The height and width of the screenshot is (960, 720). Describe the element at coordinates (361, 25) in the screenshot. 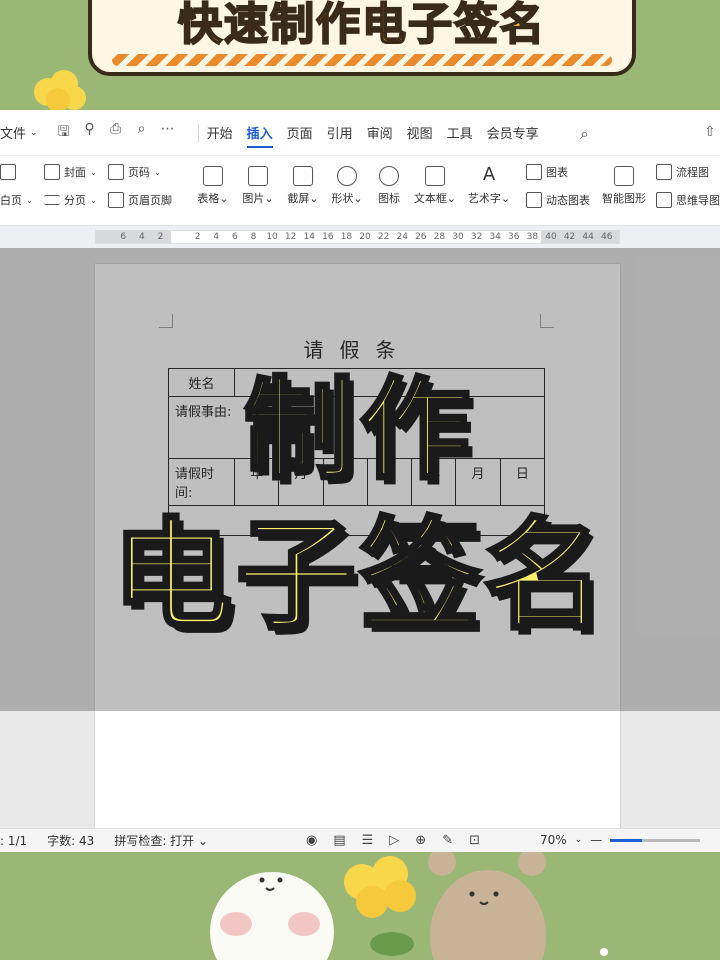

I see `banner-title: 快速制作电子签名` at that location.